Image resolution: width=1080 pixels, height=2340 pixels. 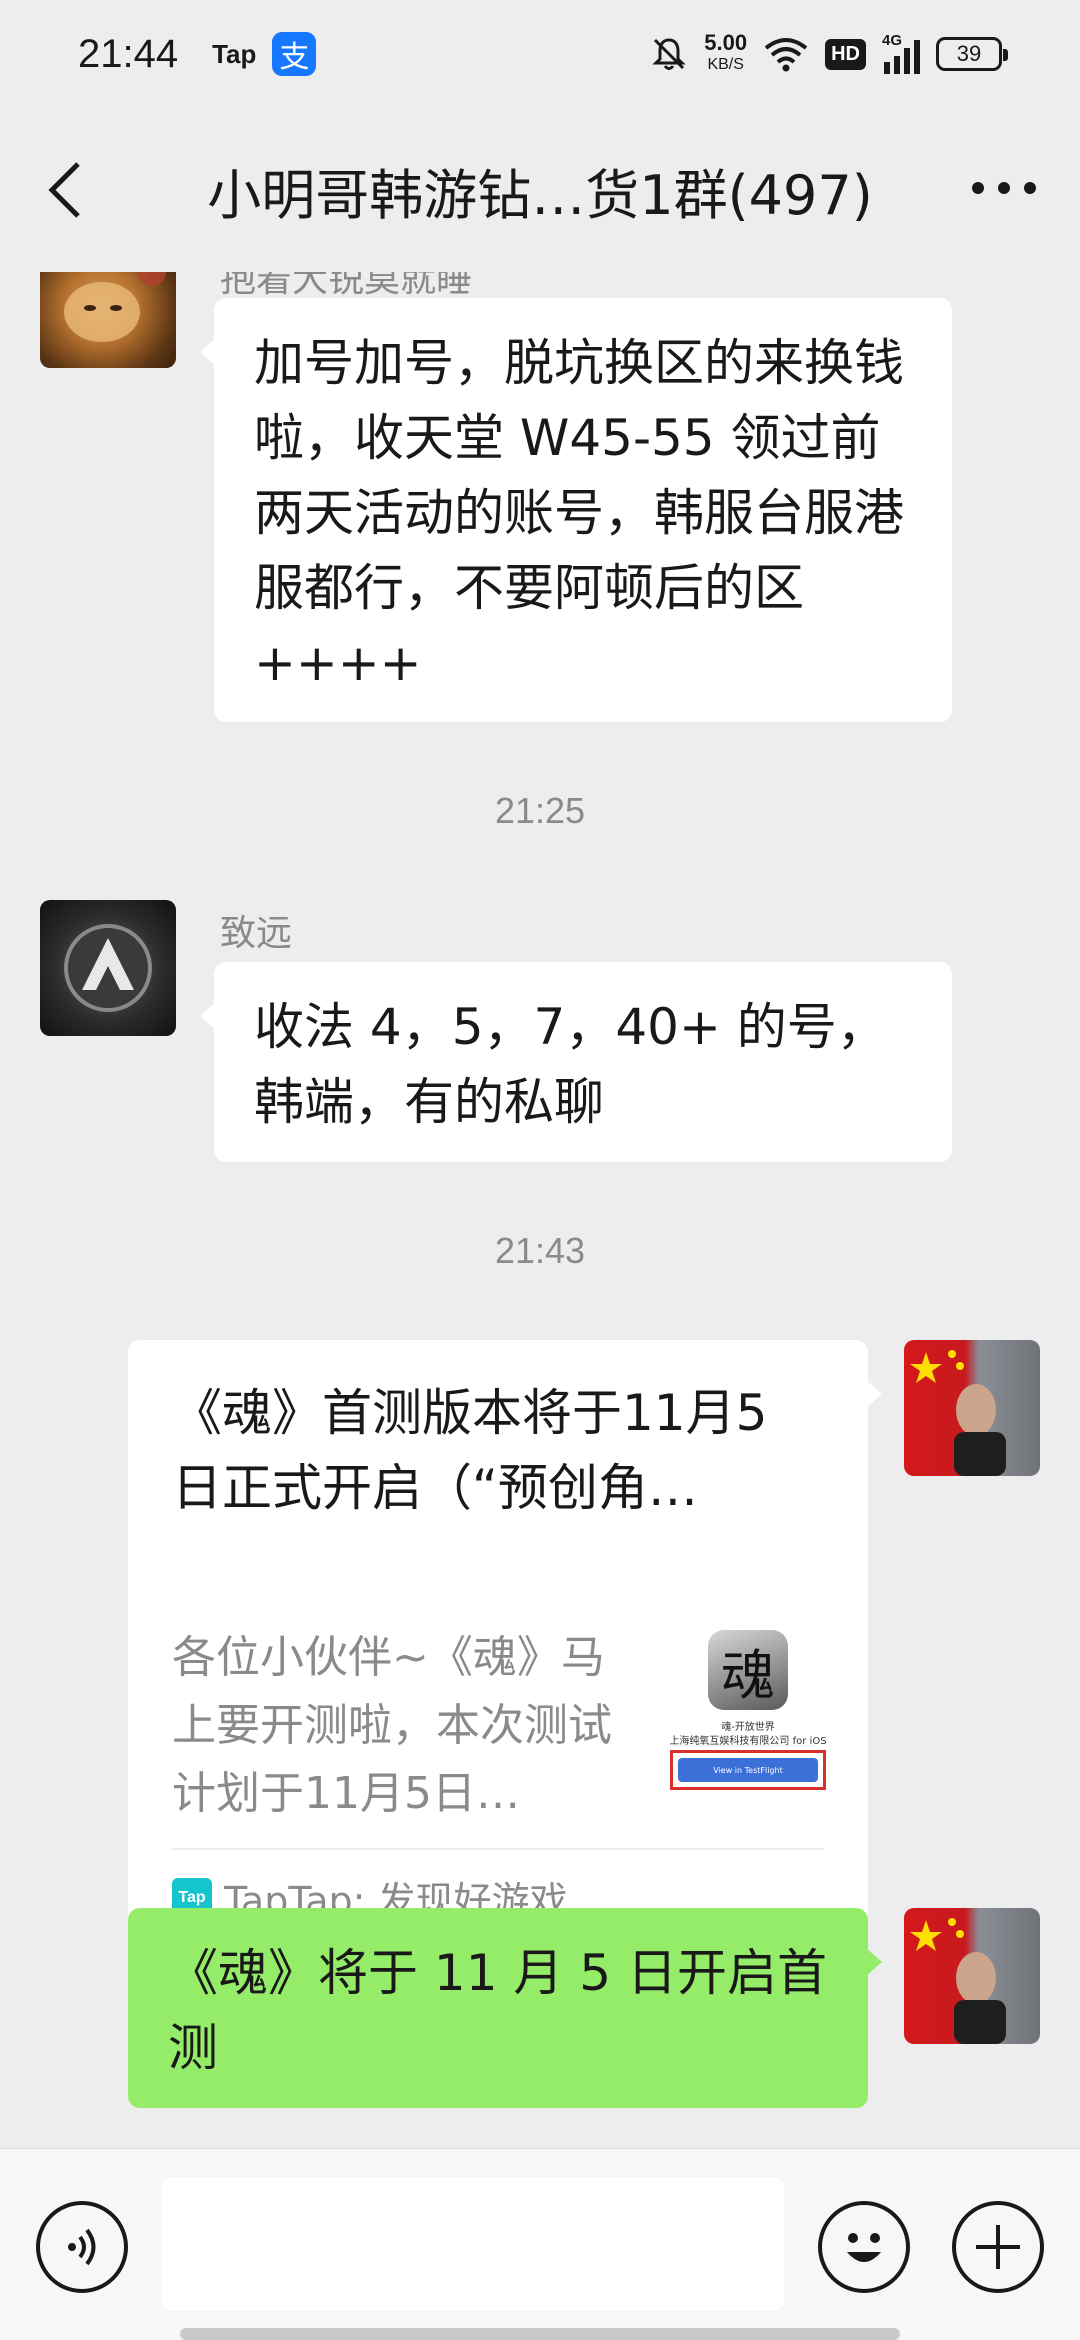 What do you see at coordinates (972, 54) in the screenshot?
I see `battery-icon: 39` at bounding box center [972, 54].